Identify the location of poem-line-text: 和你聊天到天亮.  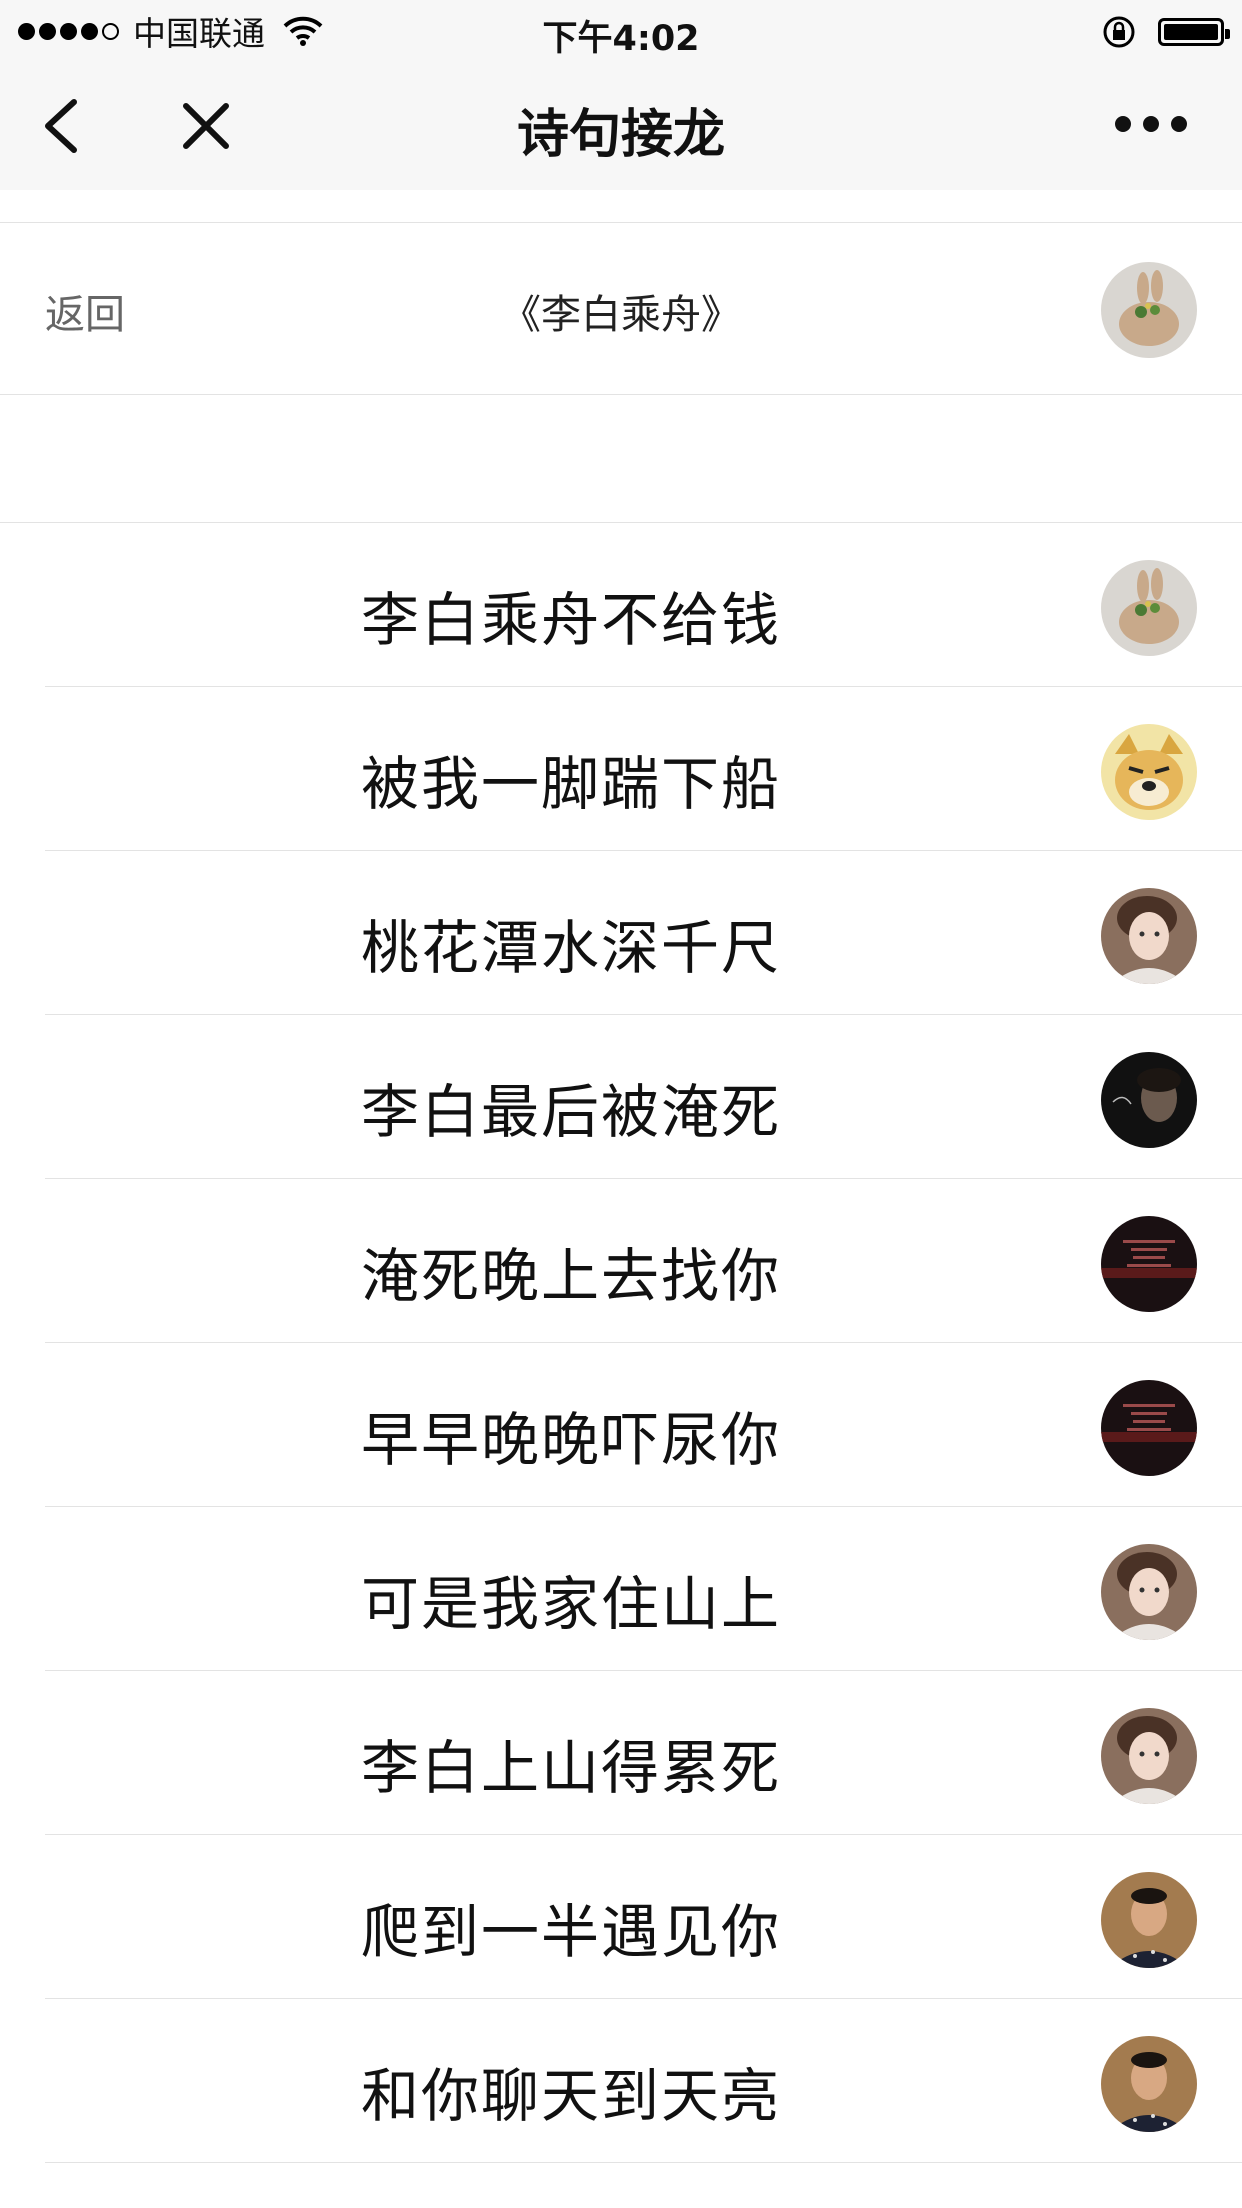
(570, 2096).